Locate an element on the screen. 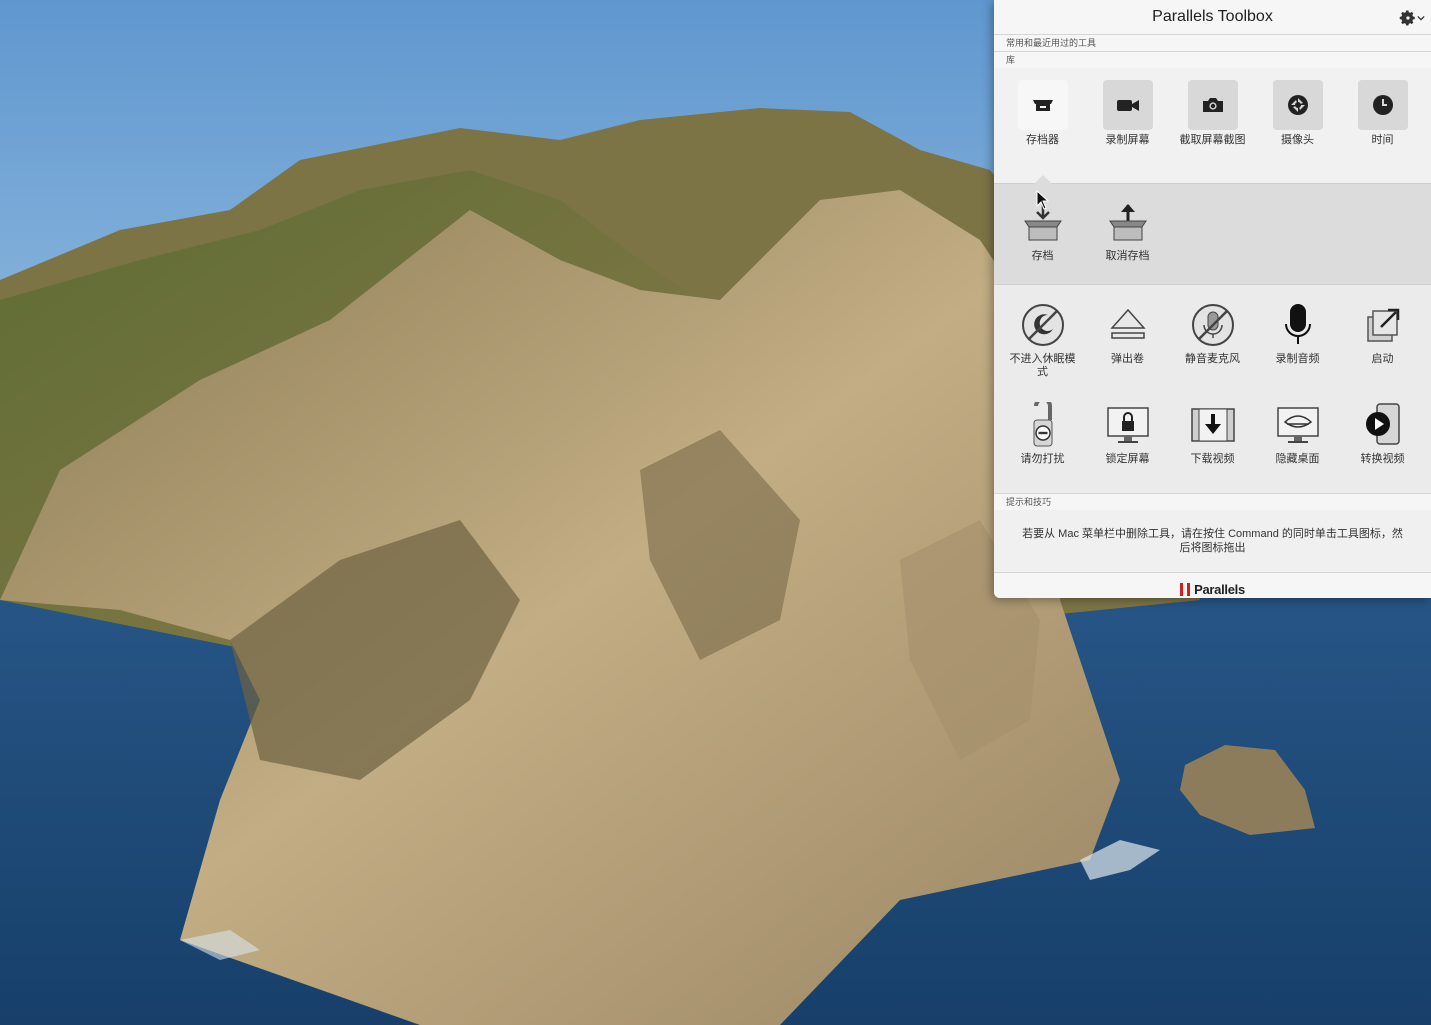 This screenshot has height=1025, width=1431. mute-microphone-icon is located at coordinates (1212, 325).